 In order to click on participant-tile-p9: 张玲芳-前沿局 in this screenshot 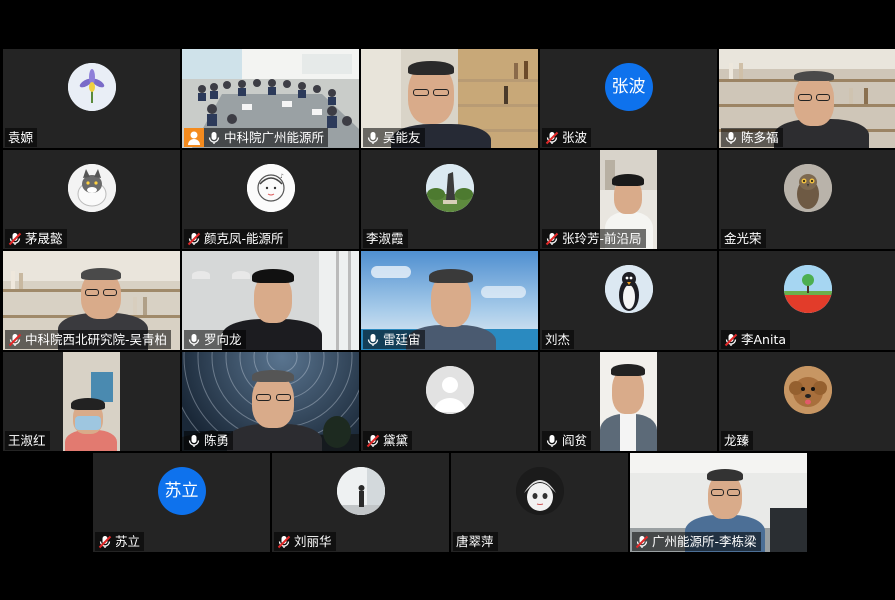, I will do `click(628, 199)`.